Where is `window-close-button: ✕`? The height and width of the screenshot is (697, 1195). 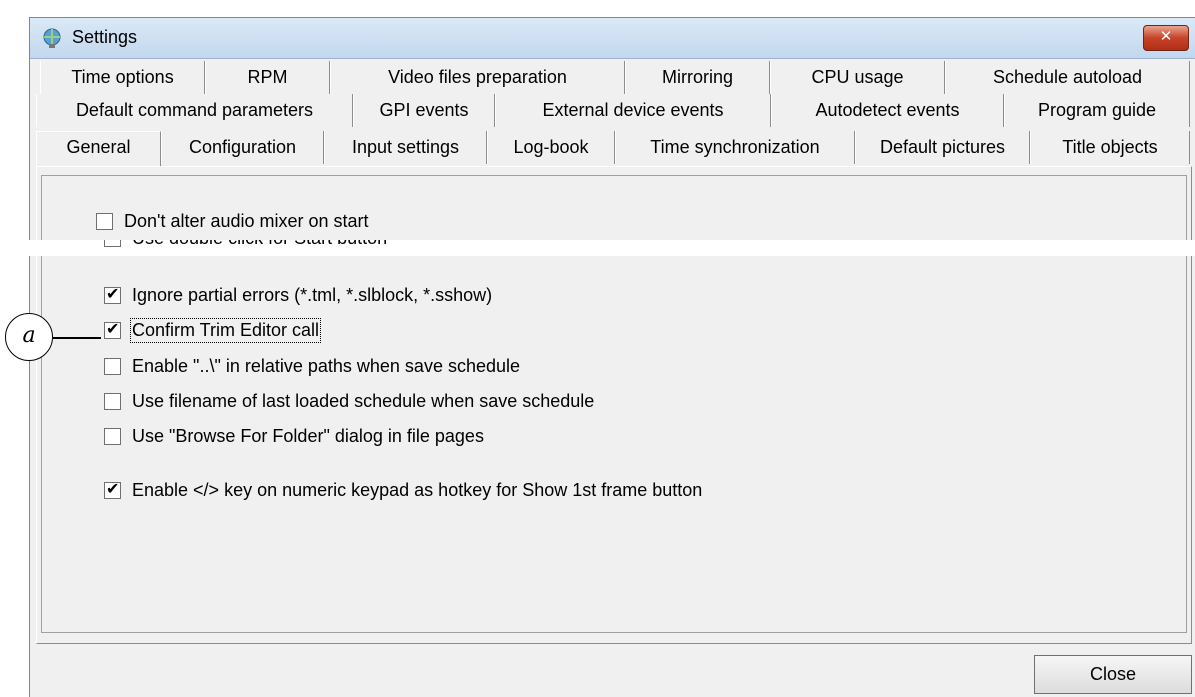 window-close-button: ✕ is located at coordinates (1166, 38).